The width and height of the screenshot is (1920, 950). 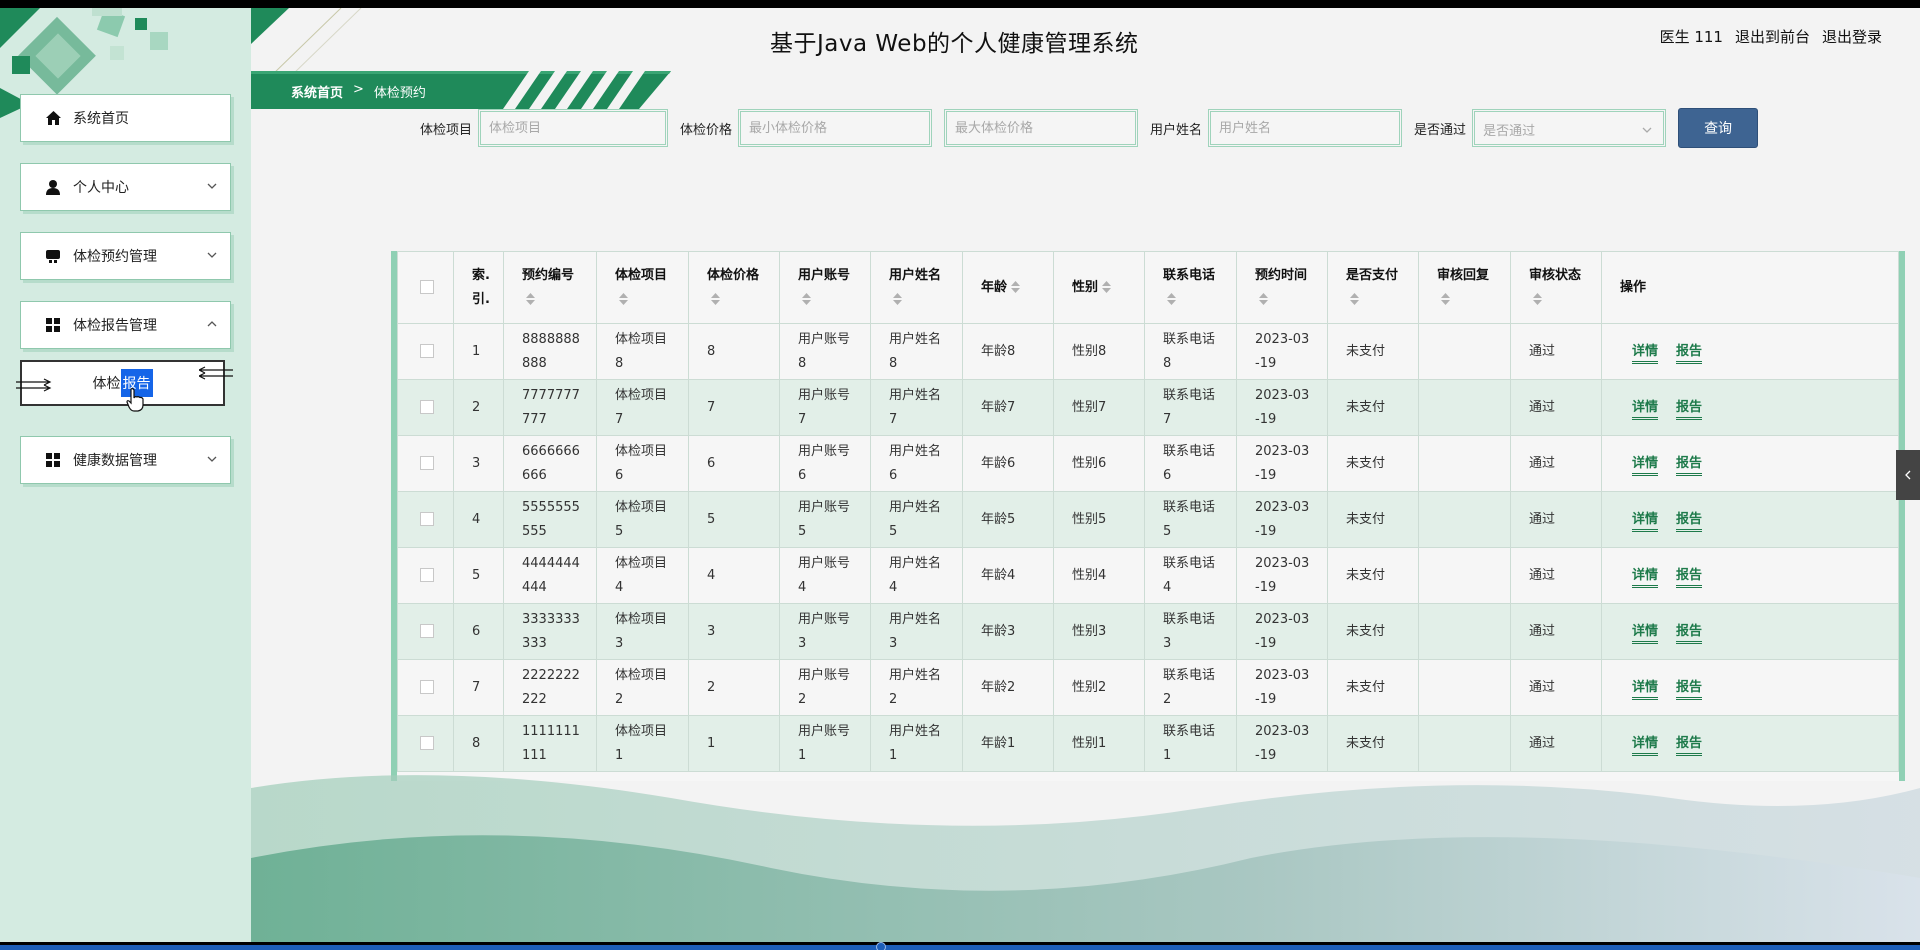 I want to click on table-cell: 用户姓名6, so click(x=916, y=463).